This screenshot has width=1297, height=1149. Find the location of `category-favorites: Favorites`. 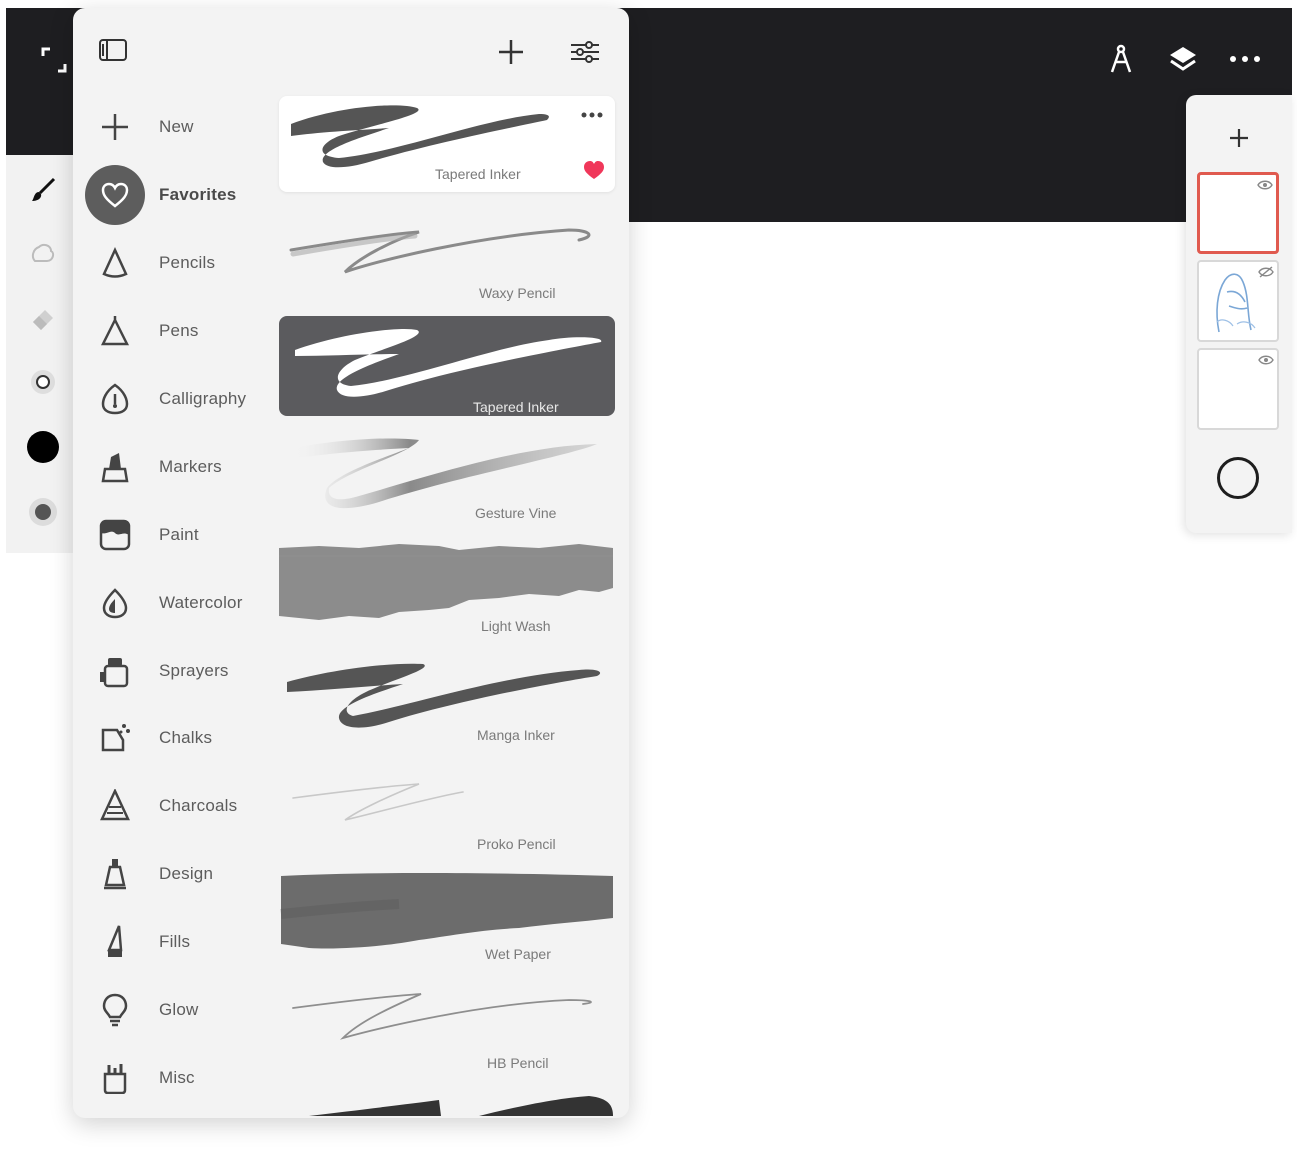

category-favorites: Favorites is located at coordinates (180, 195).